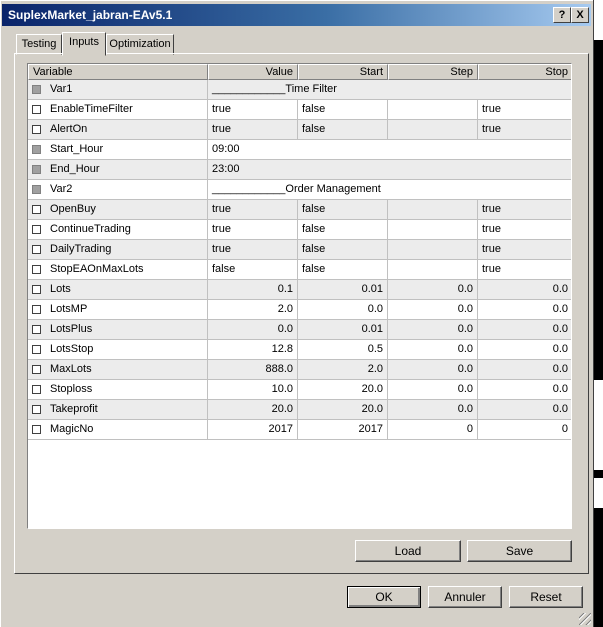  I want to click on column-header-stop: Stop, so click(524, 72).